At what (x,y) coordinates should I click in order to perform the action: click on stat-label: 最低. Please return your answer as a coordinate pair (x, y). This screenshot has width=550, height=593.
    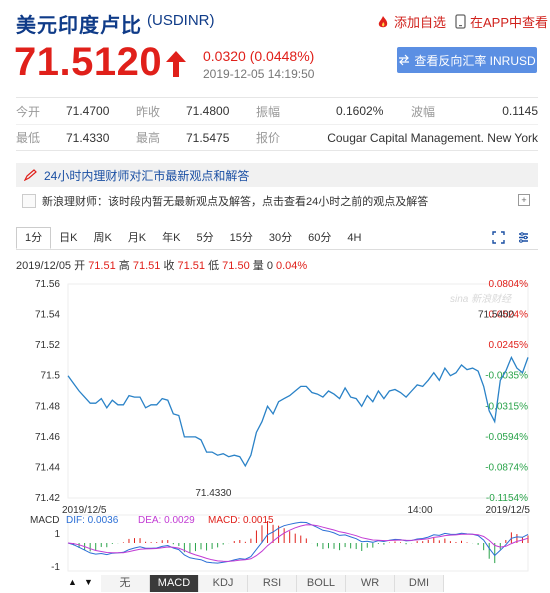
    Looking at the image, I should click on (28, 138).